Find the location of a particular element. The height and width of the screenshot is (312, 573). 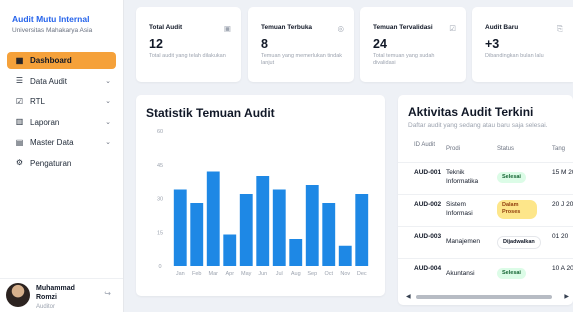

scroll-left-icon: ◀ is located at coordinates (408, 297).